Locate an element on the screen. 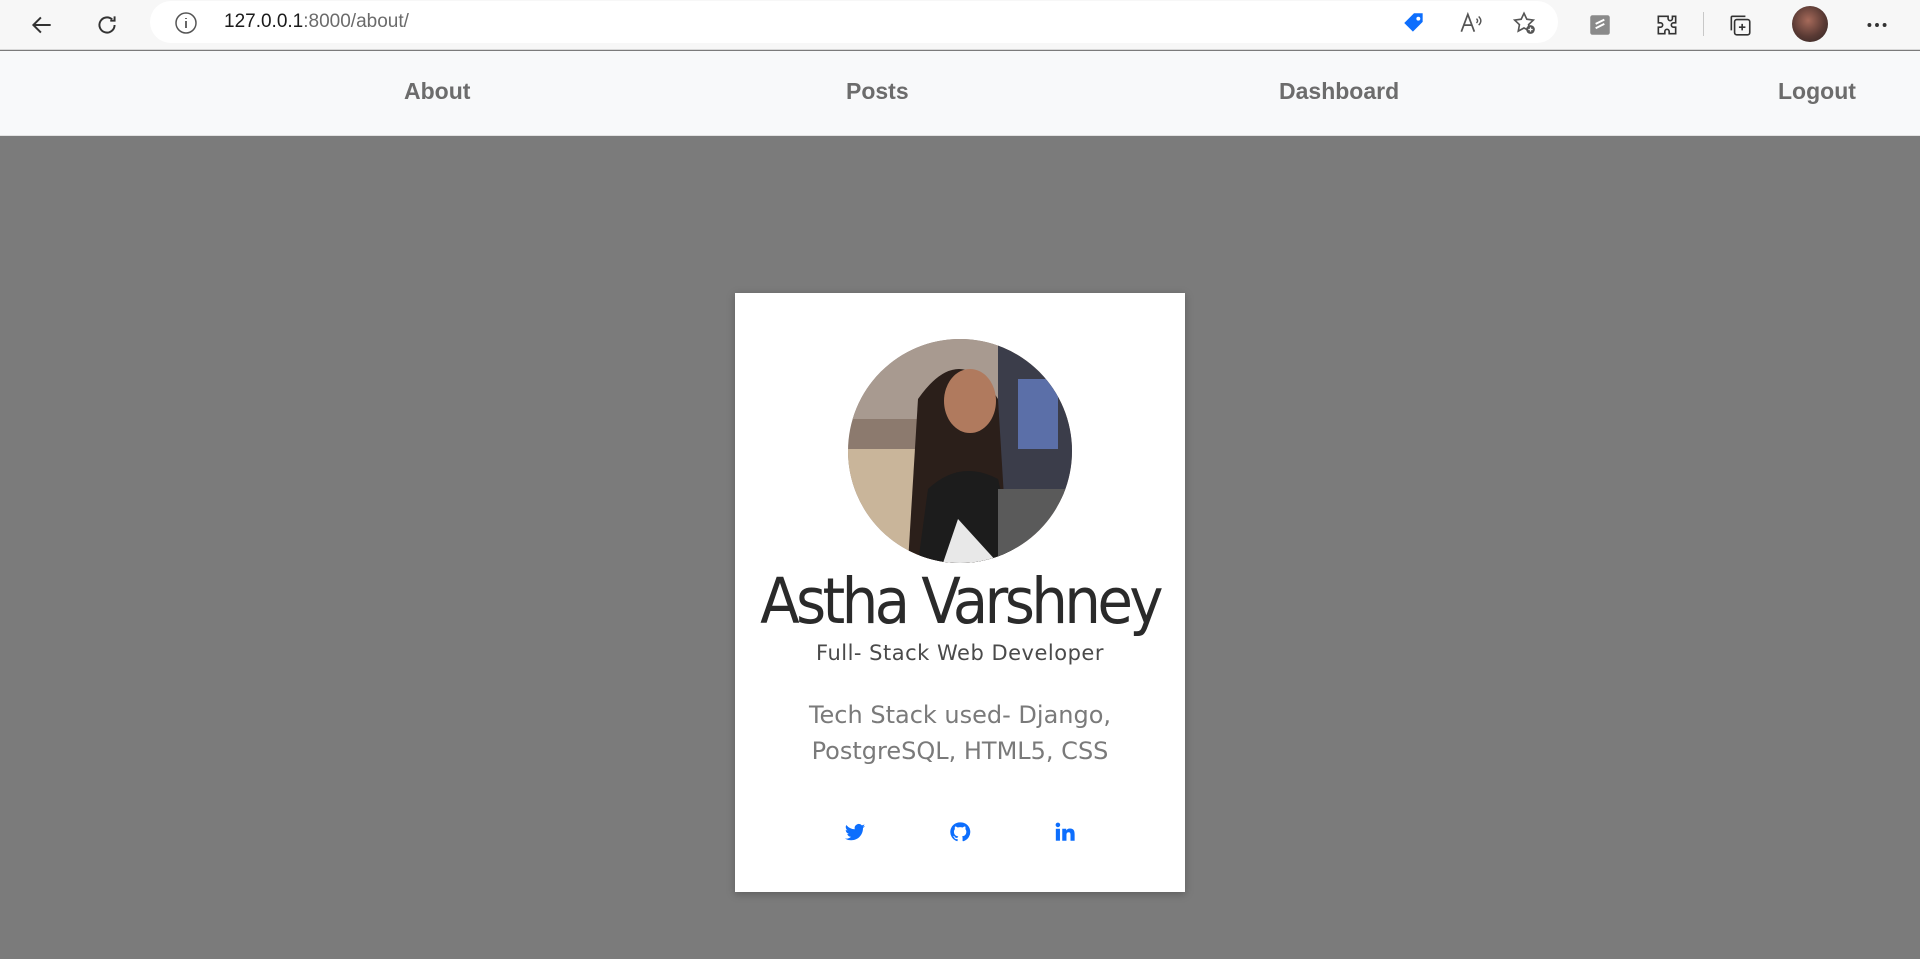 Image resolution: width=1920 pixels, height=959 pixels. profile-name: Astha Varshney is located at coordinates (962, 601).